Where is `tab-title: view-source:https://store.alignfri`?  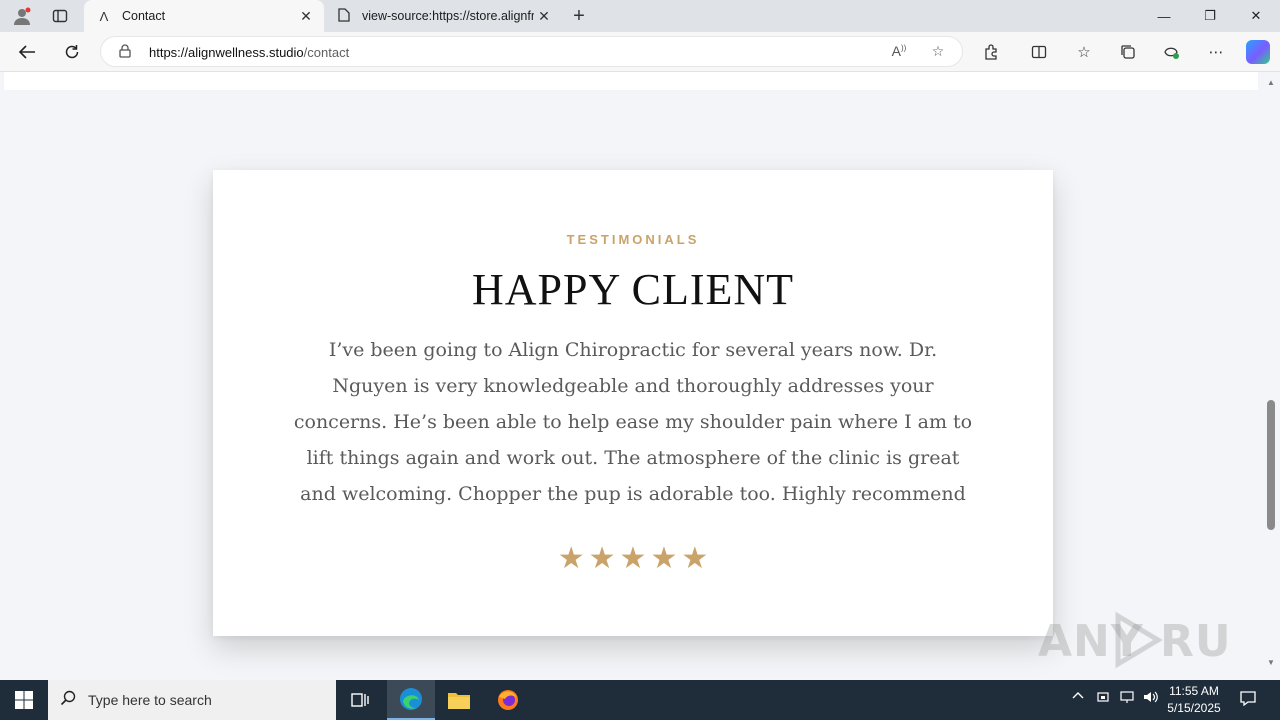
tab-title: view-source:https://store.alignfri is located at coordinates (448, 16).